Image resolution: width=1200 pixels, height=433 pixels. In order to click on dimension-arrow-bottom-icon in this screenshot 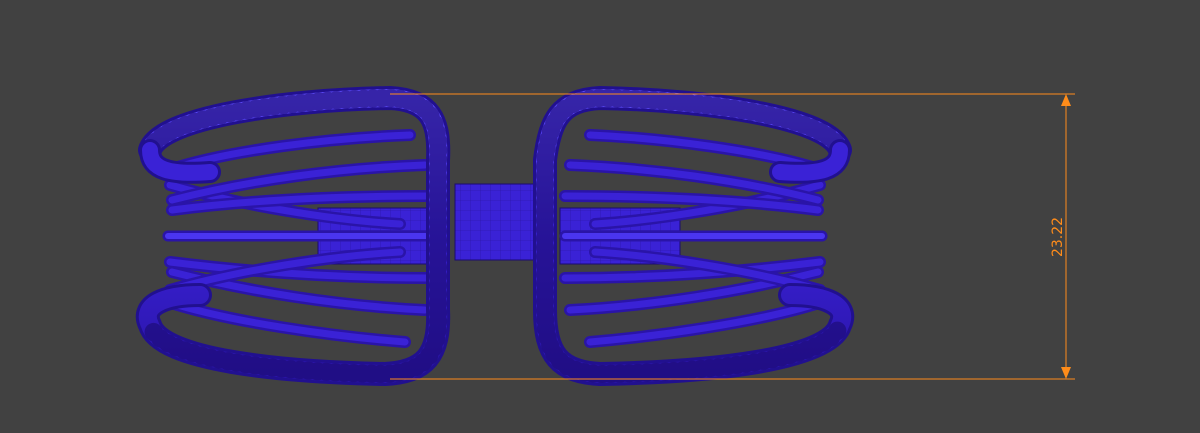, I will do `click(1066, 373)`.